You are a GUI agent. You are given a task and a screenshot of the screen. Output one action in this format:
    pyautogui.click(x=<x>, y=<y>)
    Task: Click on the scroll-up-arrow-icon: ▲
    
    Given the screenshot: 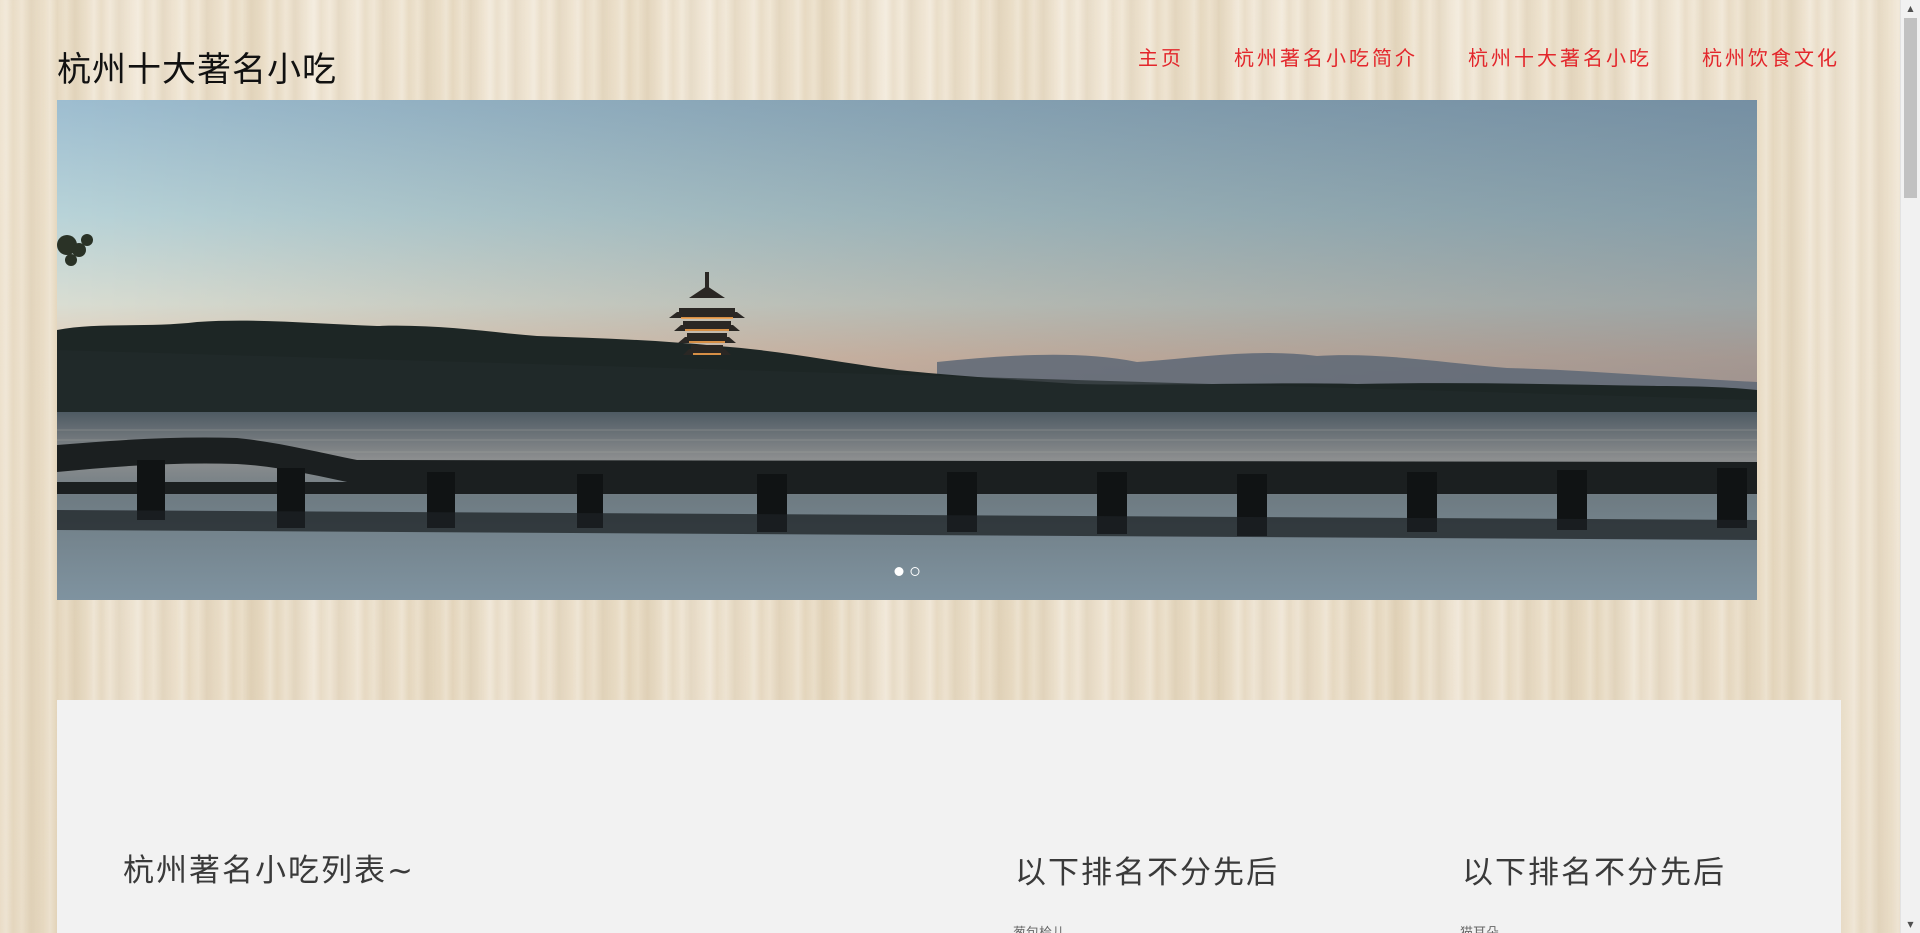 What is the action you would take?
    pyautogui.click(x=1910, y=8)
    